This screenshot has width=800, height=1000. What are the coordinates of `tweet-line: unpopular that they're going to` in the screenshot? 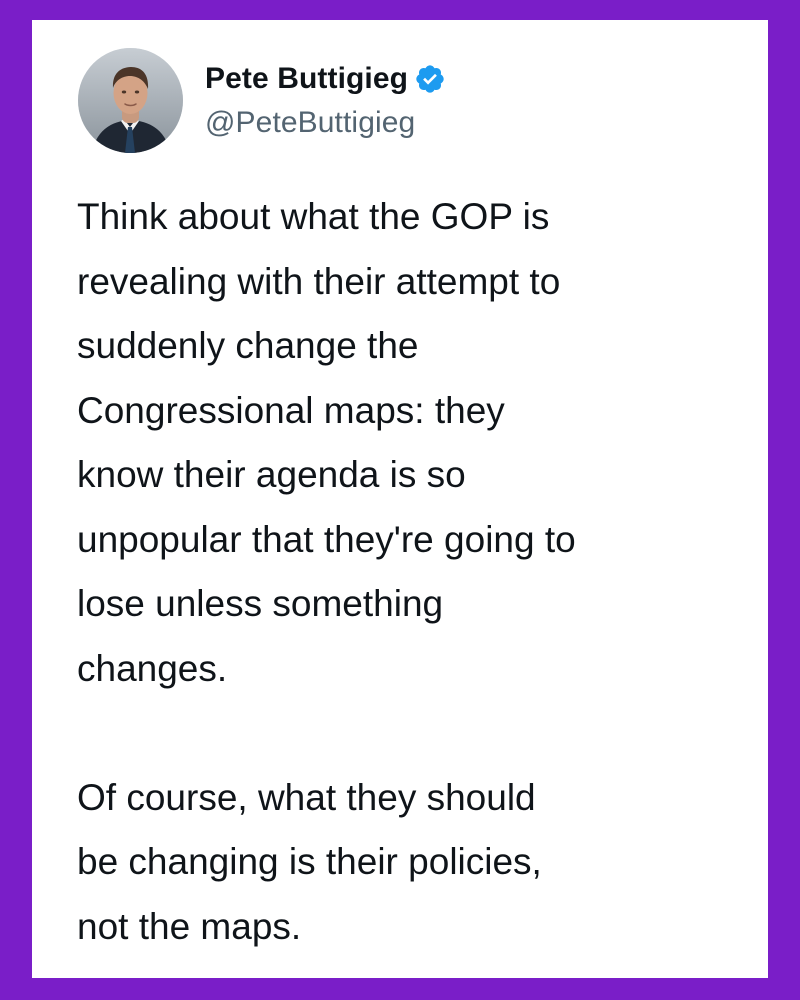 It's located at (326, 539).